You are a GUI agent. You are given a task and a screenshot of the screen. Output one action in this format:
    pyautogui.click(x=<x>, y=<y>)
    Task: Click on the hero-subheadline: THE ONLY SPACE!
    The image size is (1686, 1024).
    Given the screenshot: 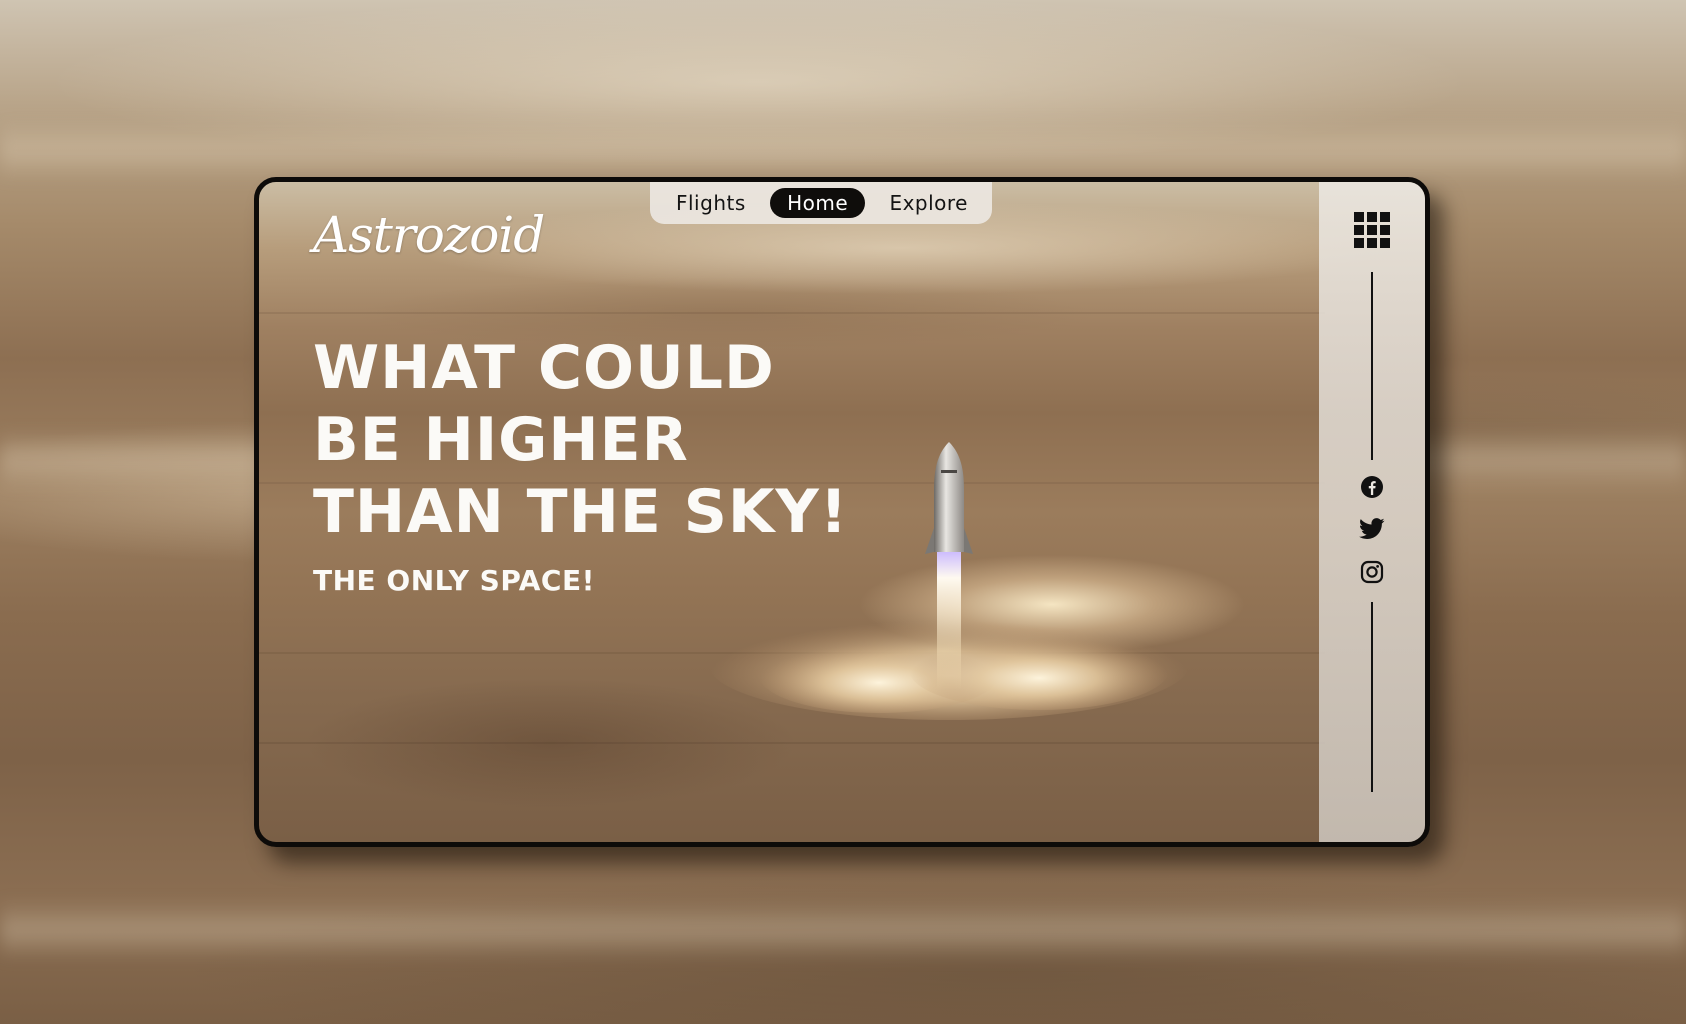 What is the action you would take?
    pyautogui.click(x=454, y=580)
    